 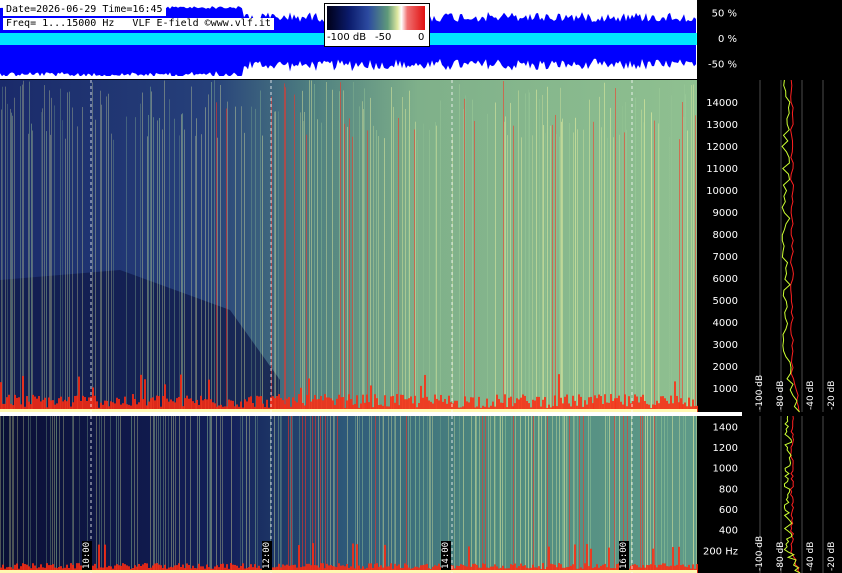 What do you see at coordinates (811, 556) in the screenshot?
I see `db-tick-label: -40 dB` at bounding box center [811, 556].